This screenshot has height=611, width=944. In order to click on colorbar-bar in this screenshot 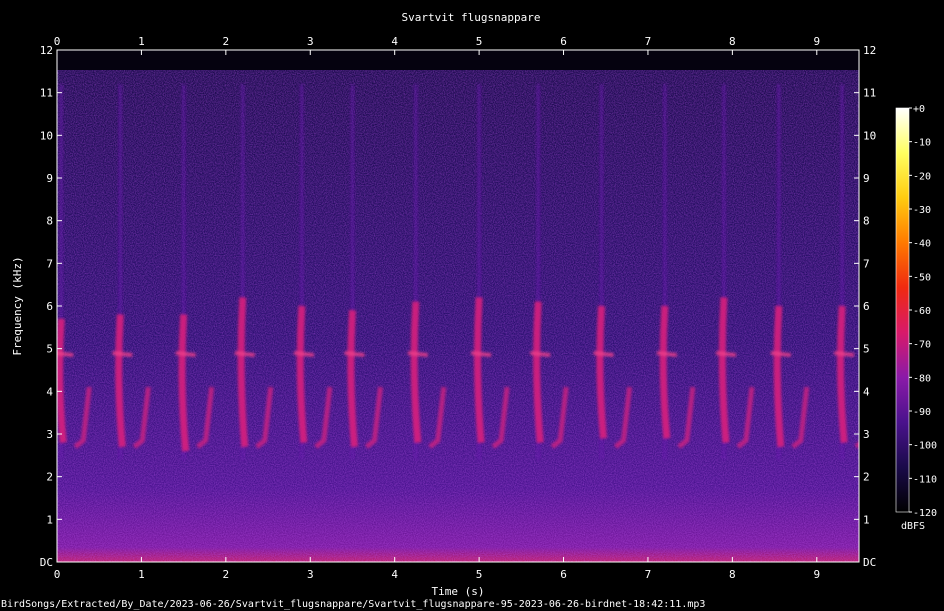, I will do `click(902, 310)`.